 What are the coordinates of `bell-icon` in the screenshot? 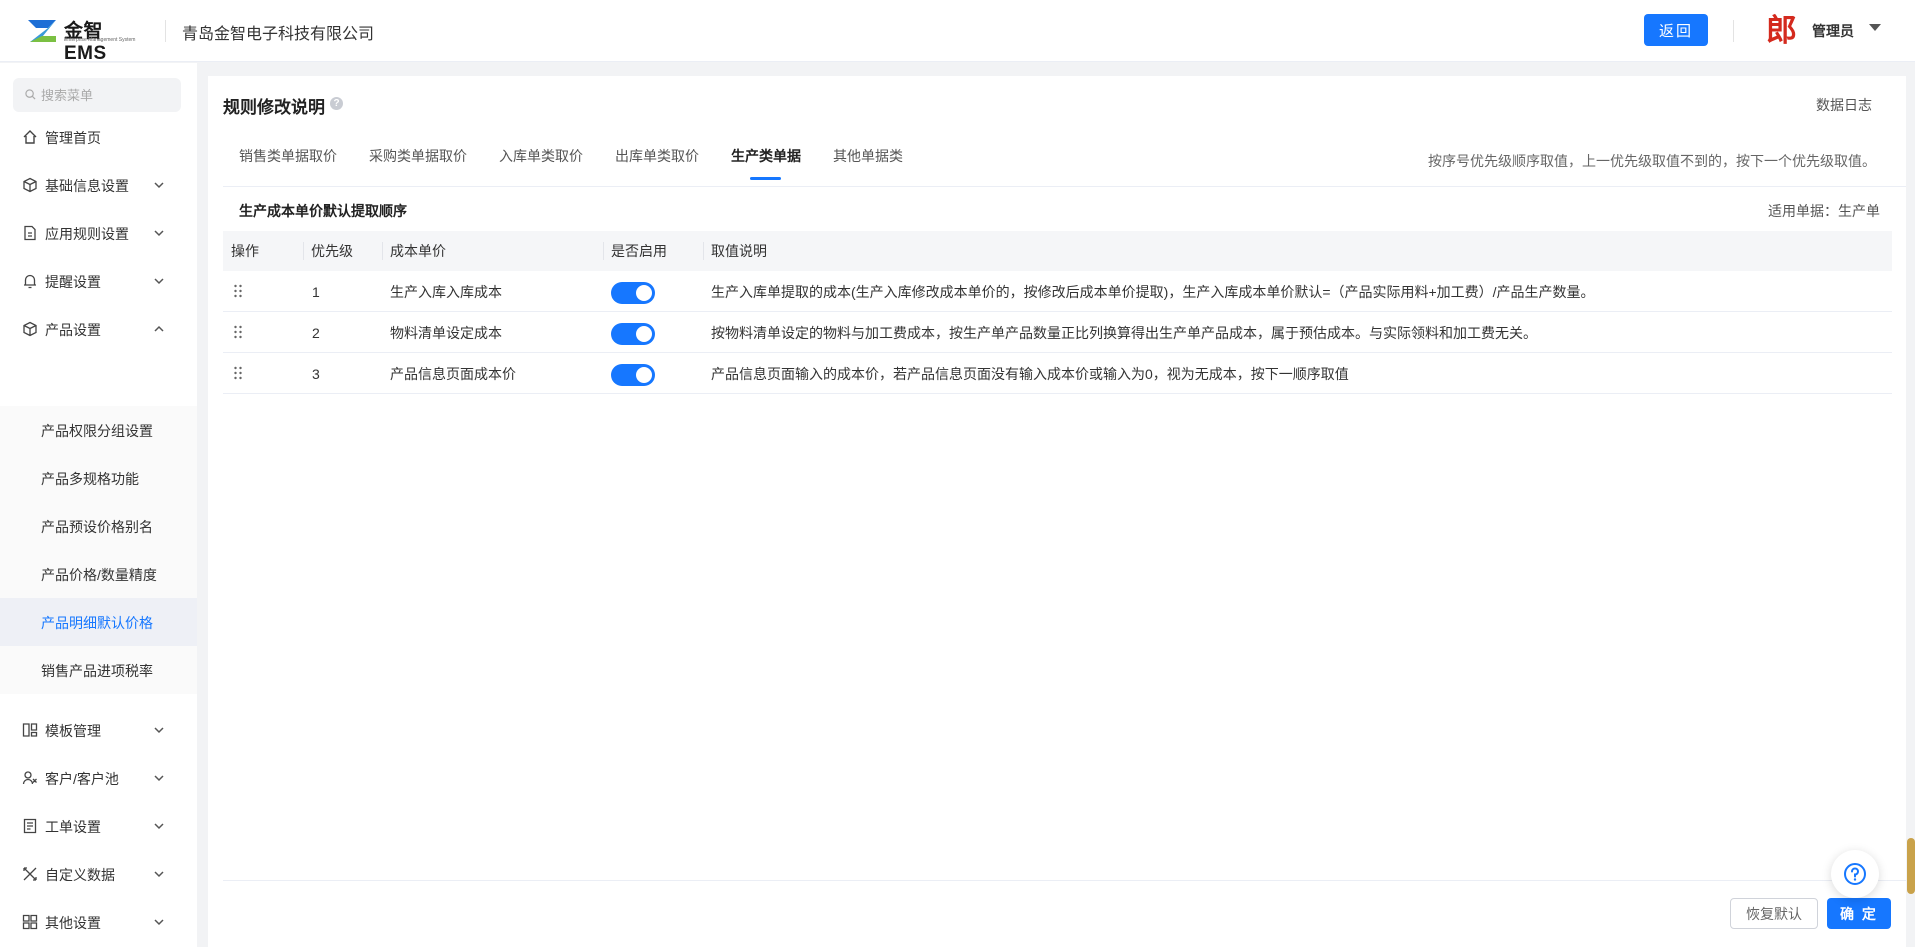 It's located at (30, 281).